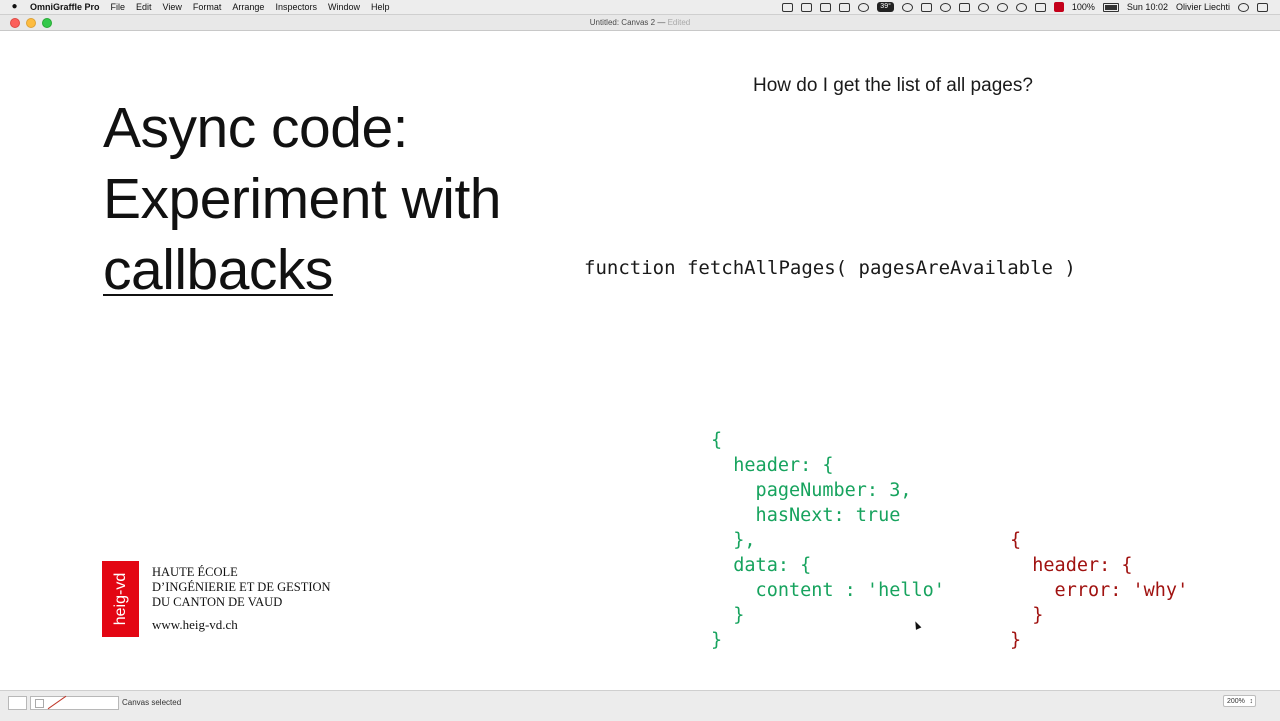 The image size is (1280, 721). What do you see at coordinates (74, 702) in the screenshot?
I see `stroke-swatch` at bounding box center [74, 702].